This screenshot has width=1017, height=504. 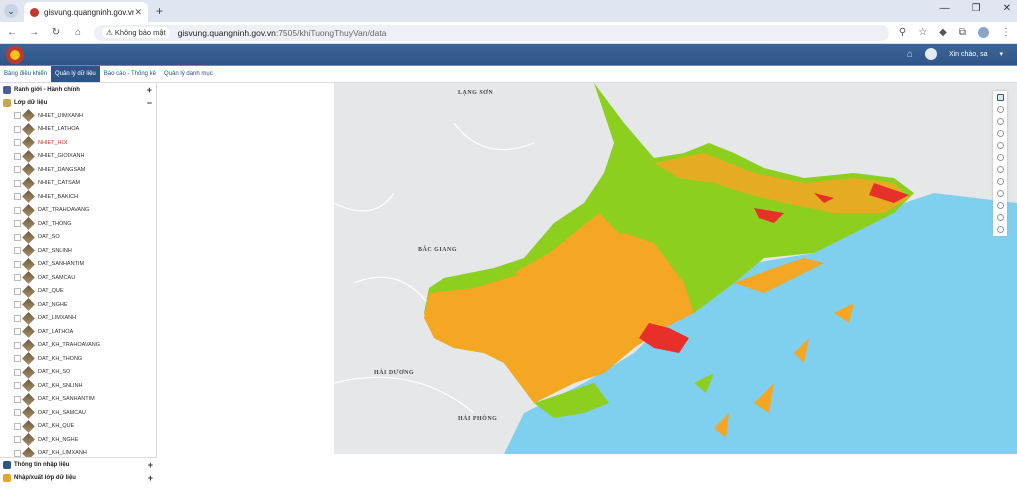 What do you see at coordinates (1000, 145) in the screenshot?
I see `locate-icon` at bounding box center [1000, 145].